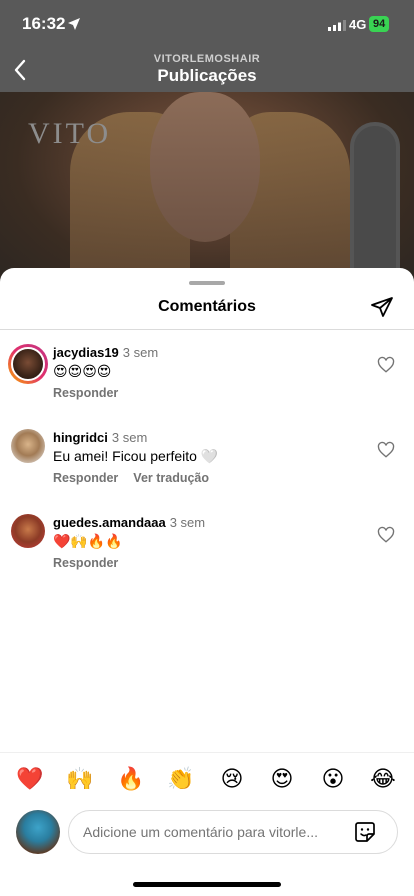 The image size is (414, 896). What do you see at coordinates (80, 437) in the screenshot?
I see `comment-username: hingridci` at bounding box center [80, 437].